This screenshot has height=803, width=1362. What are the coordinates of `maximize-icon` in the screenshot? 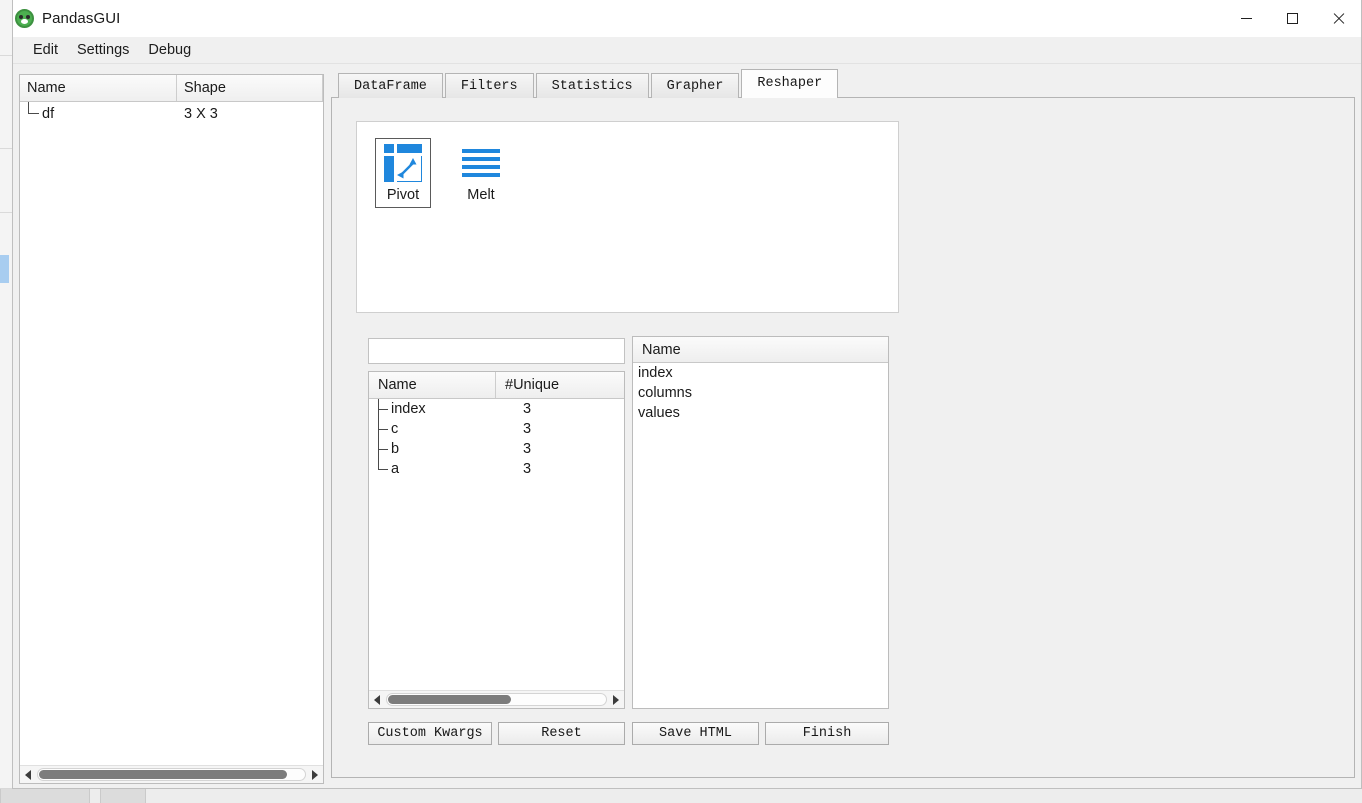 It's located at (1292, 18).